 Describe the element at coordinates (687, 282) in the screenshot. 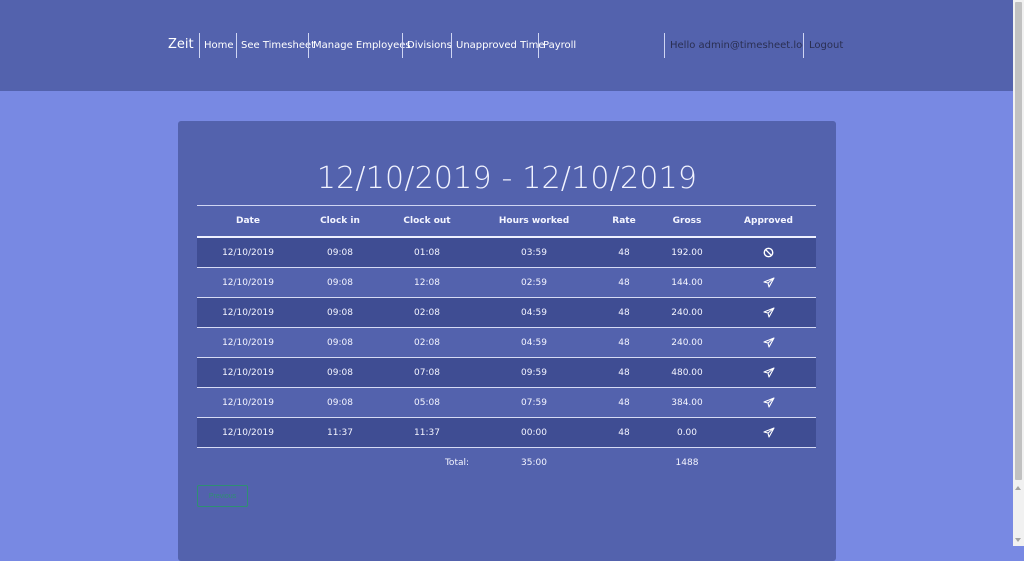

I see `cell-gross: 144.00` at that location.